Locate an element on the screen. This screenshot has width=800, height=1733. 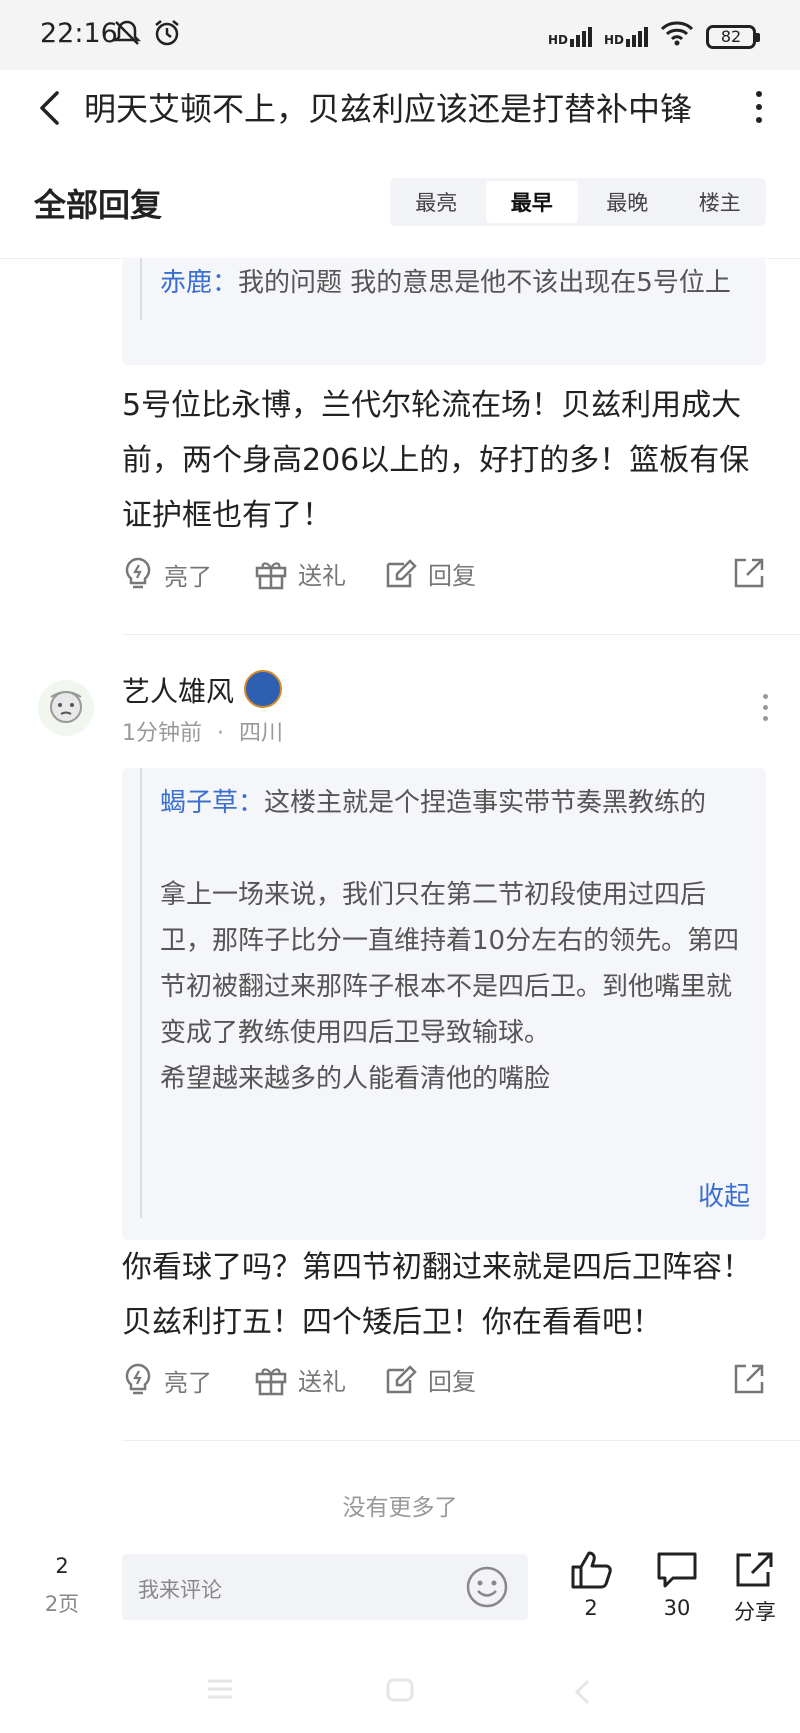
emoji-icon is located at coordinates (487, 1589).